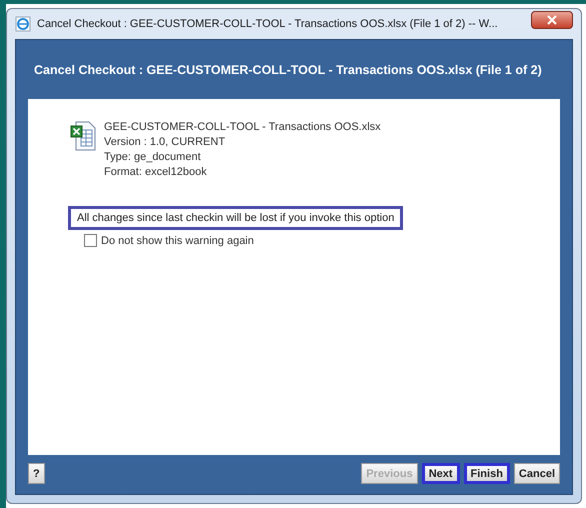 The width and height of the screenshot is (586, 508). I want to click on close-icon, so click(552, 20).